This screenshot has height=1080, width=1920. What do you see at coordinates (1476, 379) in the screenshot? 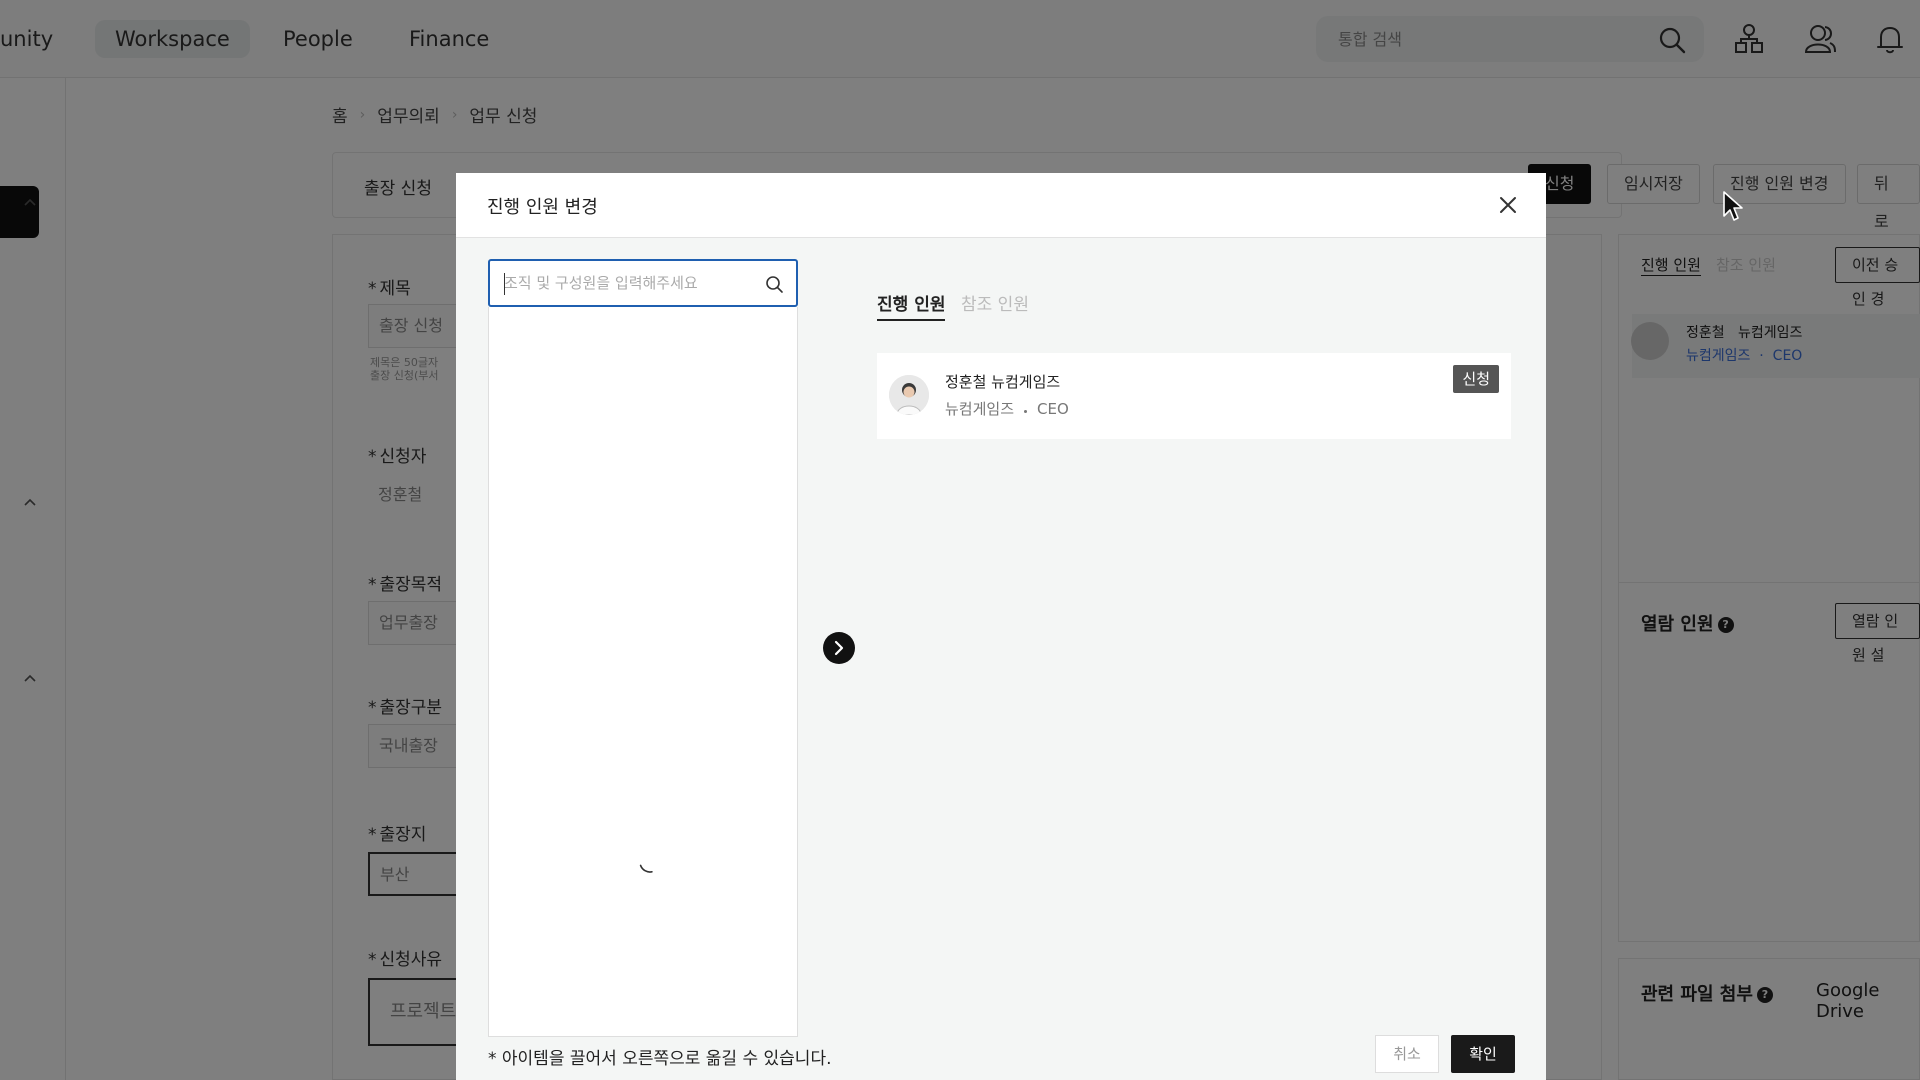
I see `status-badge: 신청` at bounding box center [1476, 379].